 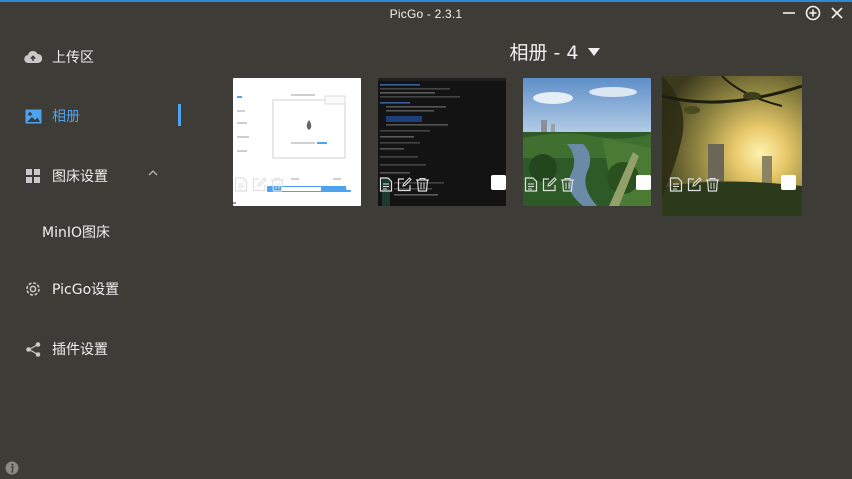 What do you see at coordinates (104, 57) in the screenshot?
I see `sidebar-item-upload: 上传区` at bounding box center [104, 57].